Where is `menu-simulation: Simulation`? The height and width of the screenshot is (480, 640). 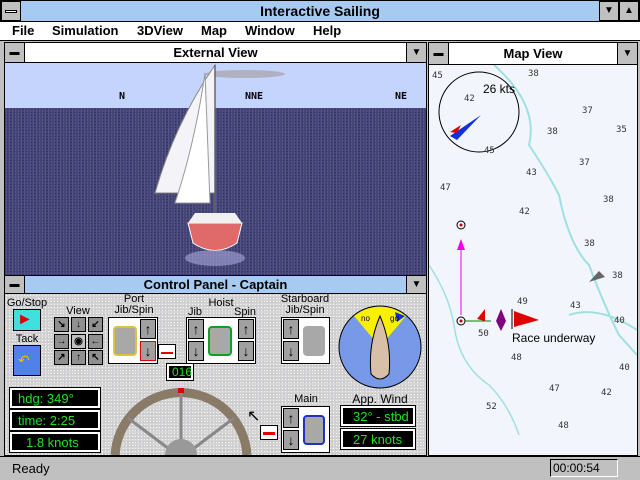 menu-simulation: Simulation is located at coordinates (85, 31).